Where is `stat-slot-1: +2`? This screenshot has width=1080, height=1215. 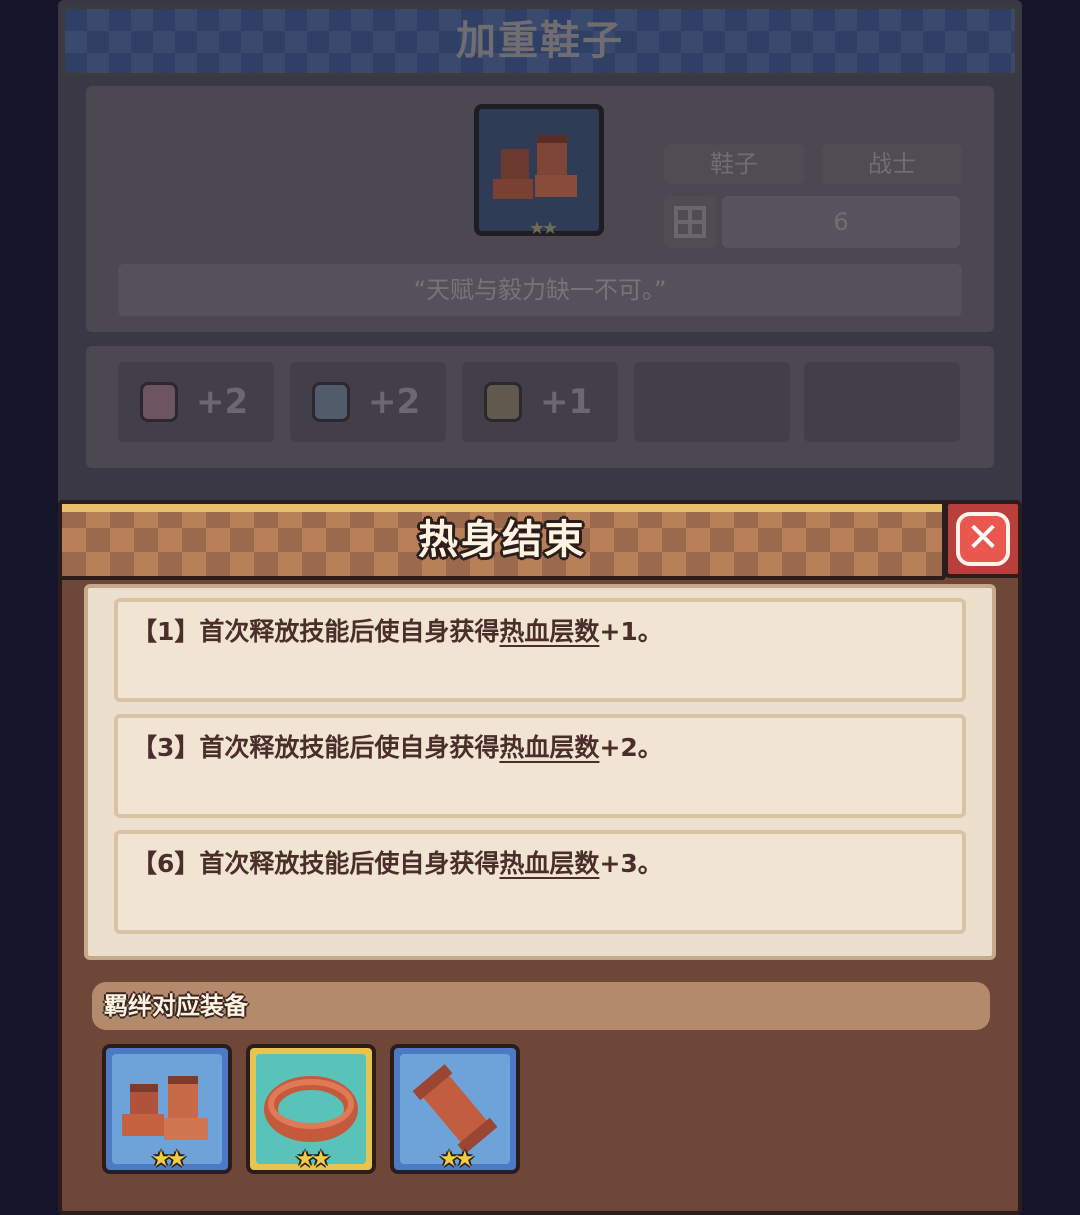 stat-slot-1: +2 is located at coordinates (196, 402).